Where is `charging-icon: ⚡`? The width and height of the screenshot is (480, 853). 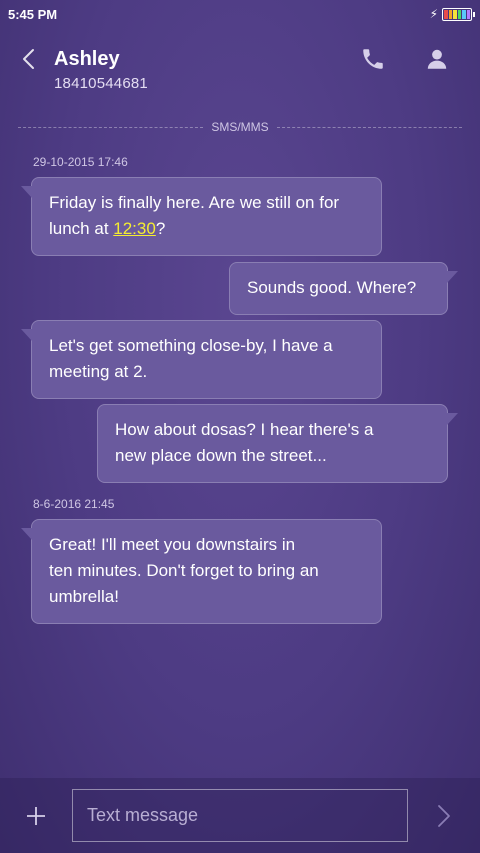 charging-icon: ⚡ is located at coordinates (433, 14).